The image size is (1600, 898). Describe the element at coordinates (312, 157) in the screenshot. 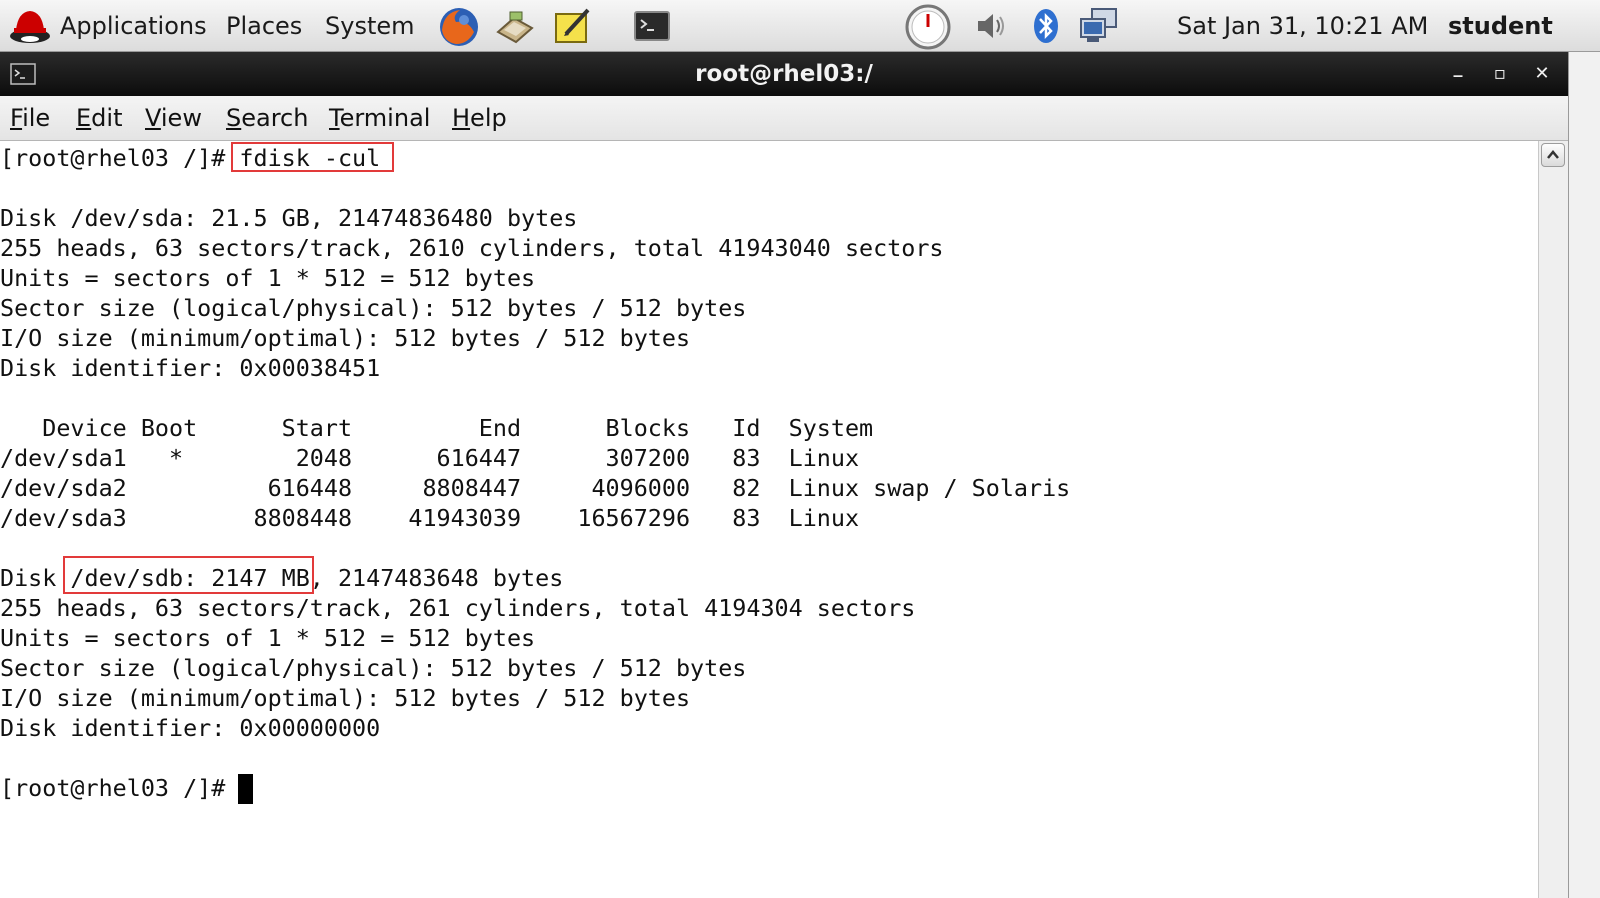

I see `command-highlight-box` at that location.